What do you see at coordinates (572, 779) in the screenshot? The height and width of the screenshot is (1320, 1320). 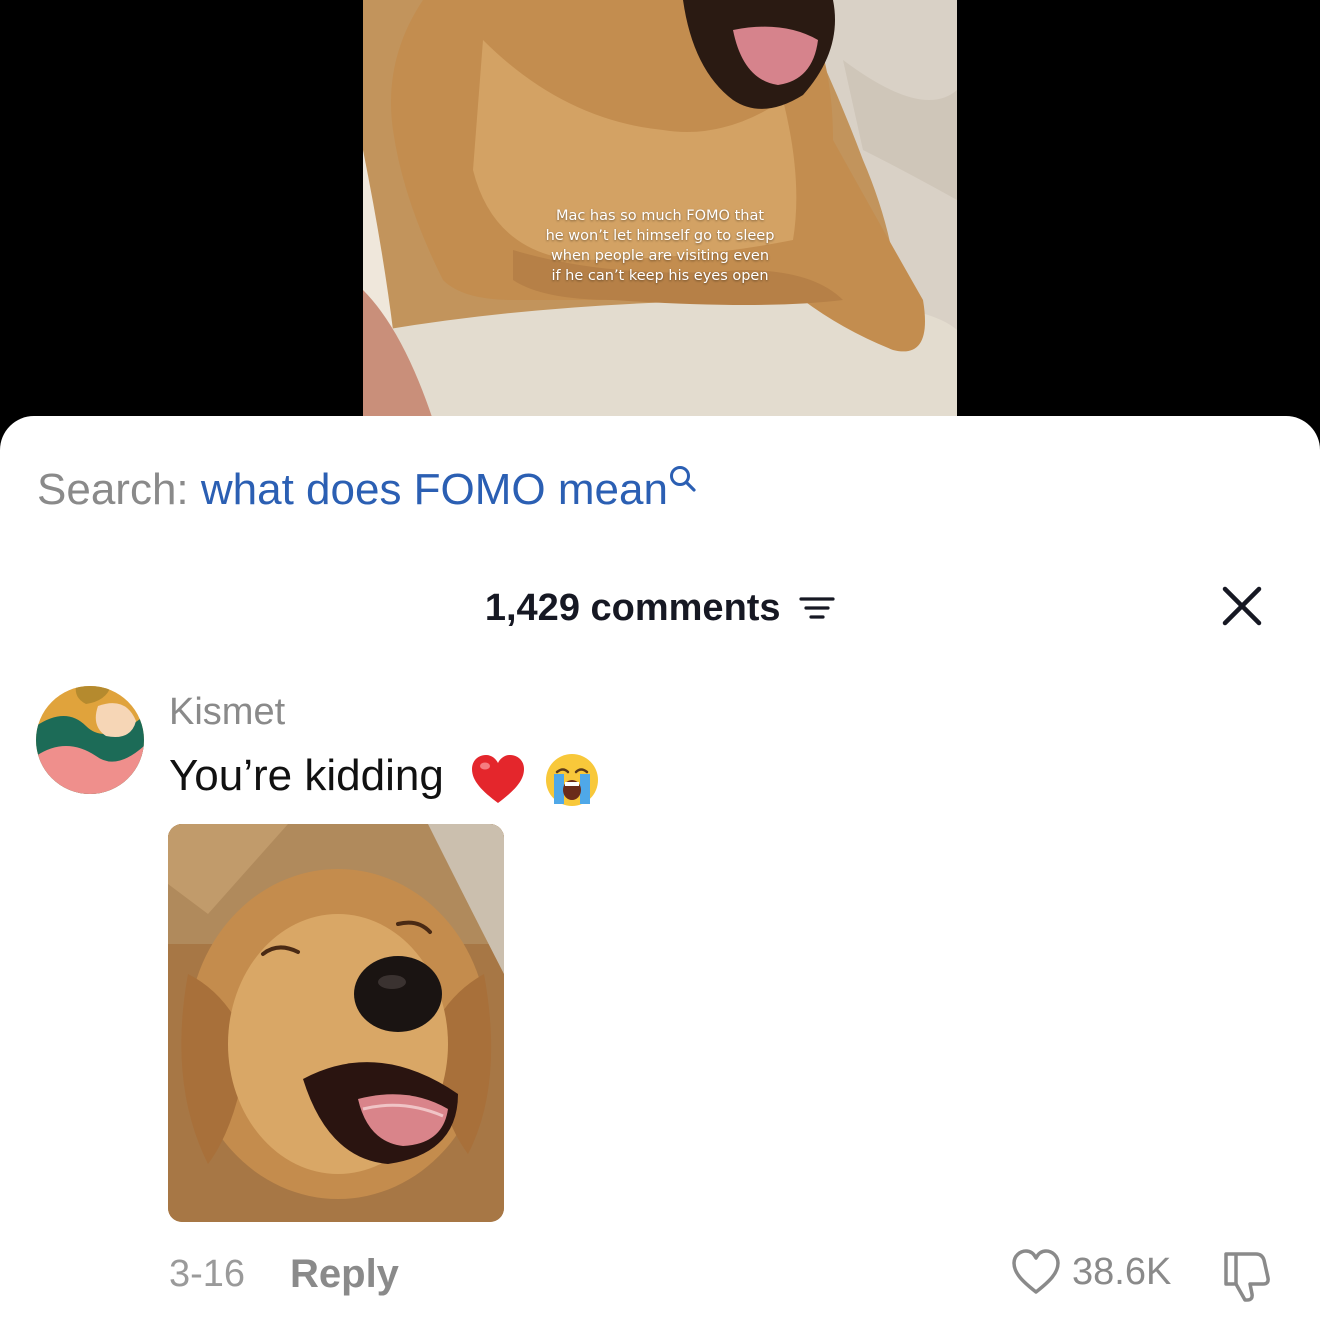 I see `loudly-crying-face-emoji` at bounding box center [572, 779].